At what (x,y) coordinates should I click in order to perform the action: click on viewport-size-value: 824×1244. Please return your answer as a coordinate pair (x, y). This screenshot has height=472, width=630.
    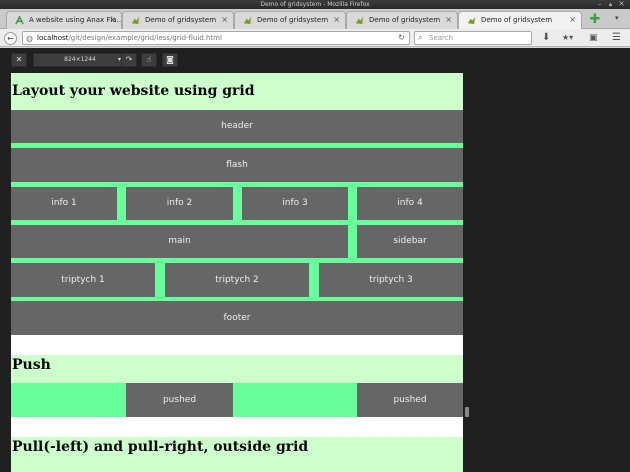
    Looking at the image, I should click on (80, 59).